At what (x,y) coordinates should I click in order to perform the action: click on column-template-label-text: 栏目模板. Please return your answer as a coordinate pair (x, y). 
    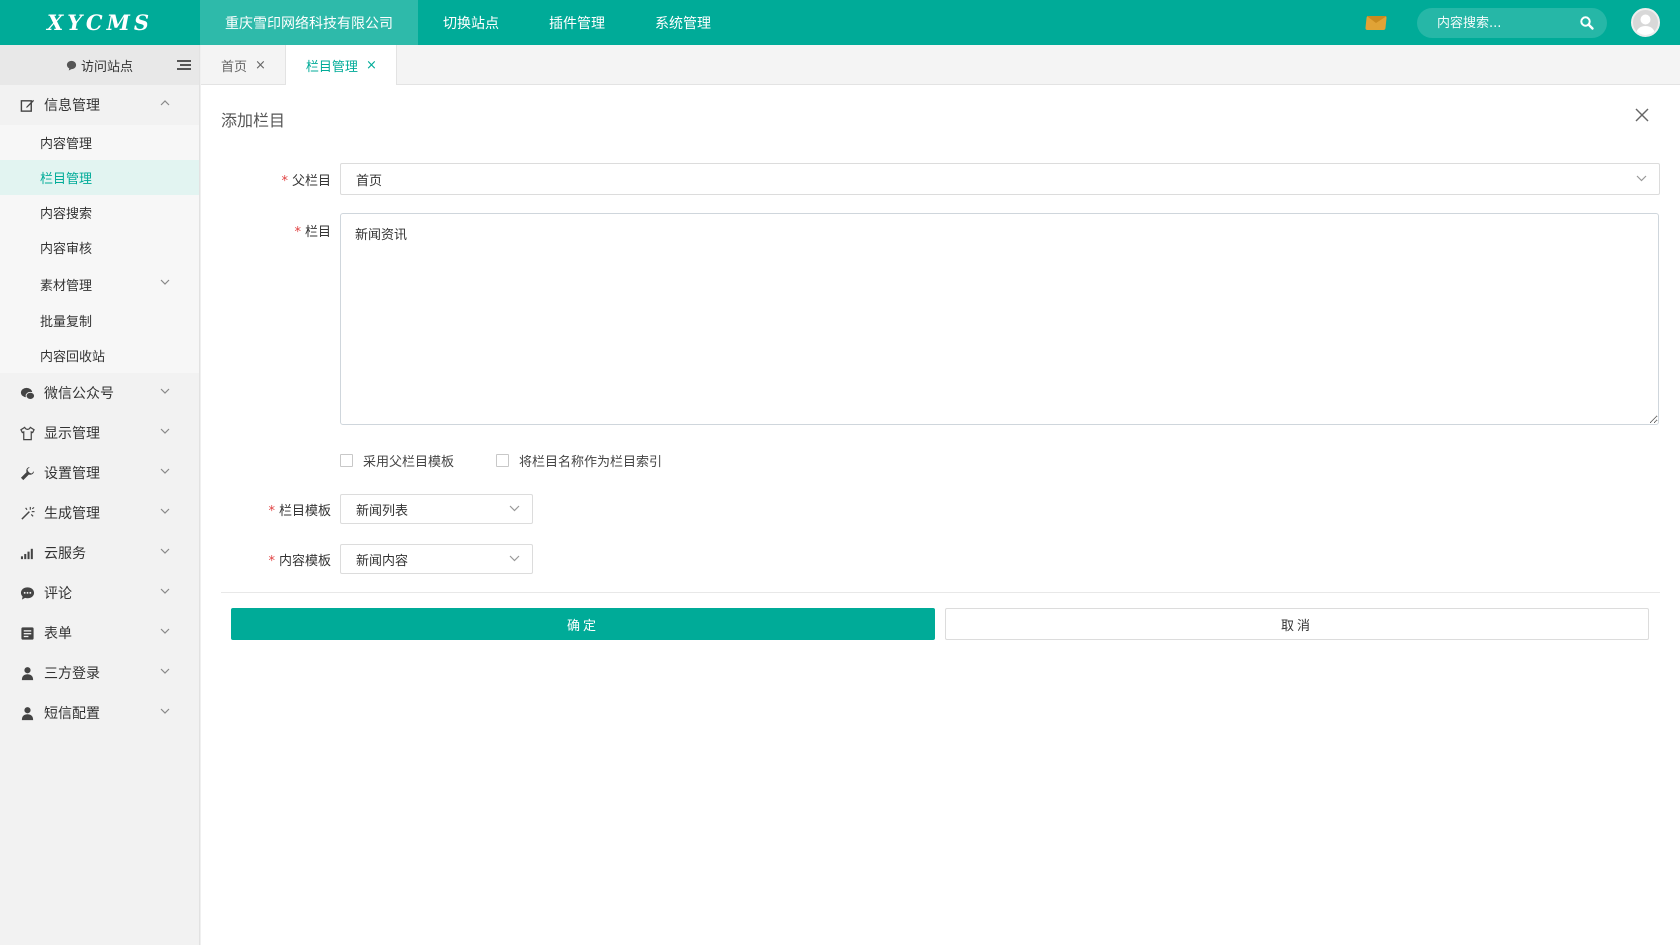
    Looking at the image, I should click on (304, 511).